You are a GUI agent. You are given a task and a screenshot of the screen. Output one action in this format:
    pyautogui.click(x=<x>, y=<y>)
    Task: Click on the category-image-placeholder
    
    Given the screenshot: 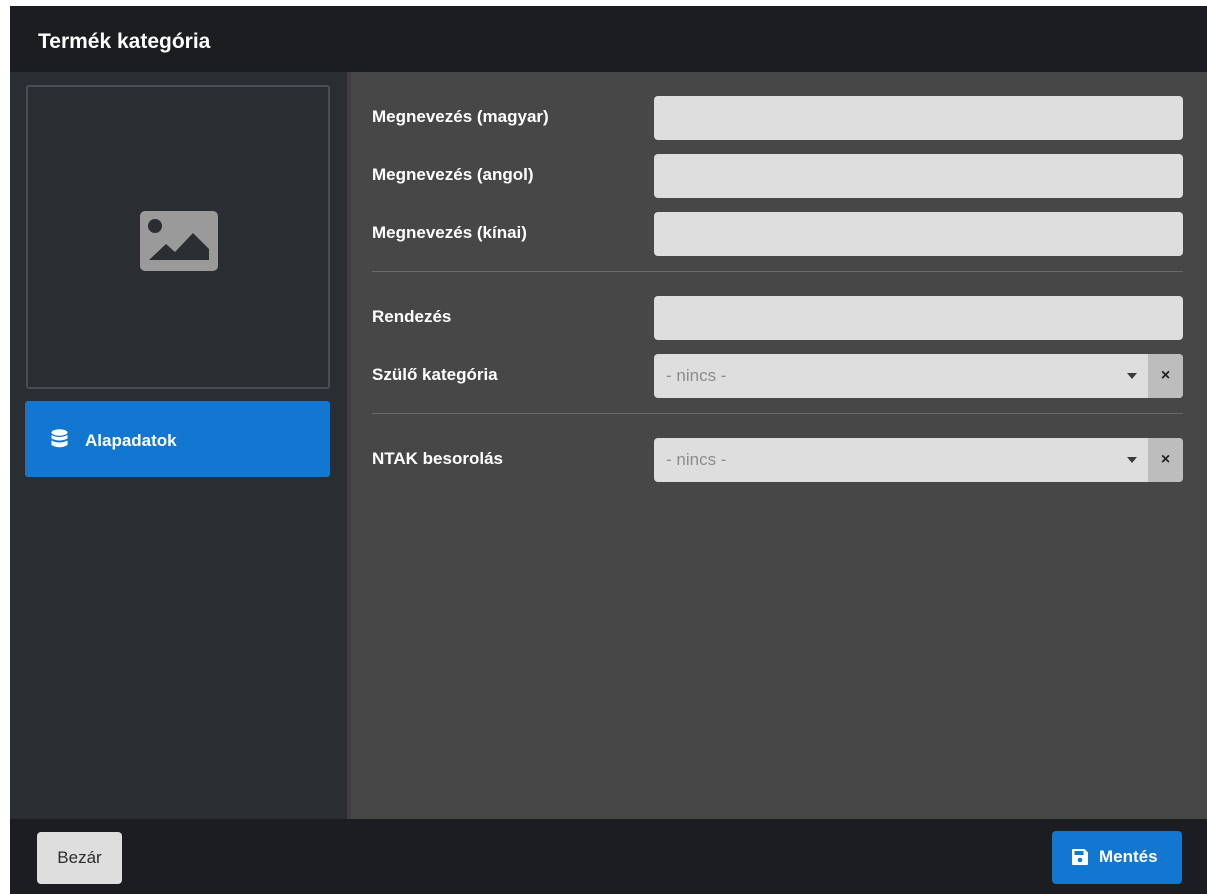 What is the action you would take?
    pyautogui.click(x=178, y=237)
    